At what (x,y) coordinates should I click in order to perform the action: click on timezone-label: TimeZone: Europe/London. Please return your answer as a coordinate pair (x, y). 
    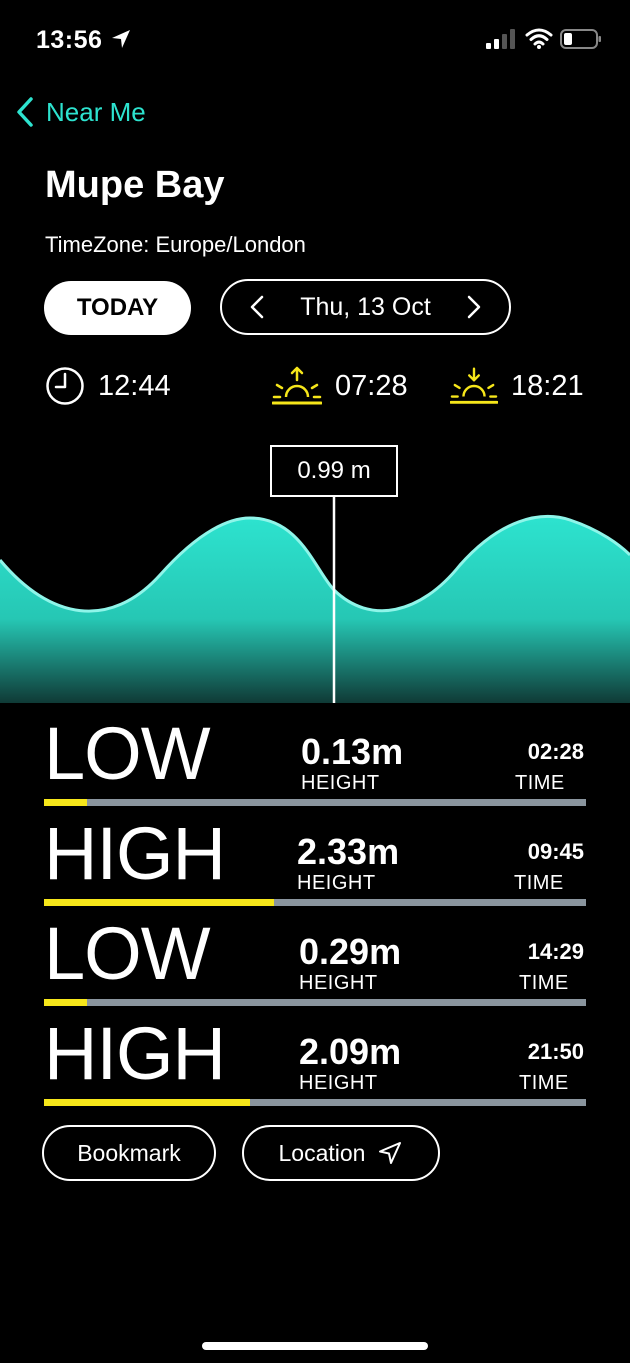
    Looking at the image, I should click on (175, 244).